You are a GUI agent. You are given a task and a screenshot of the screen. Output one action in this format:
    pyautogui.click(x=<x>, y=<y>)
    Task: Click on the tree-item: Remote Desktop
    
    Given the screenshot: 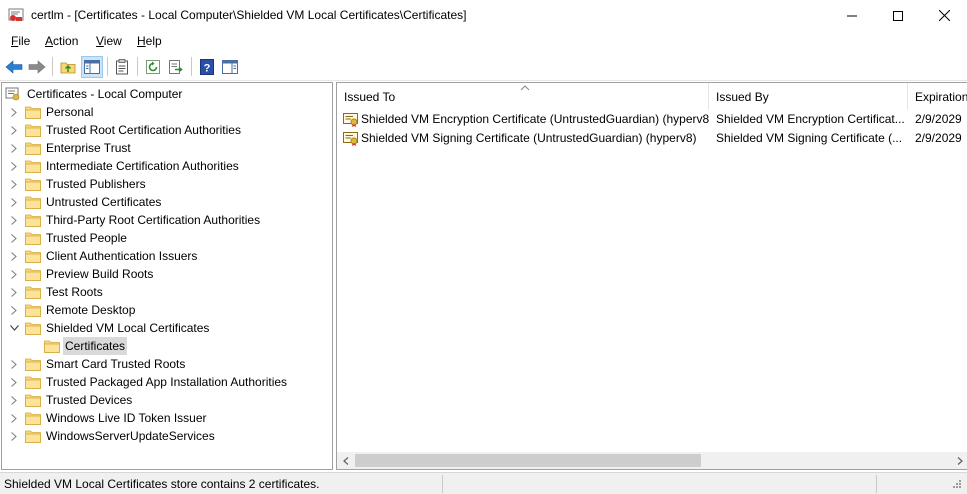 What is the action you would take?
    pyautogui.click(x=167, y=310)
    